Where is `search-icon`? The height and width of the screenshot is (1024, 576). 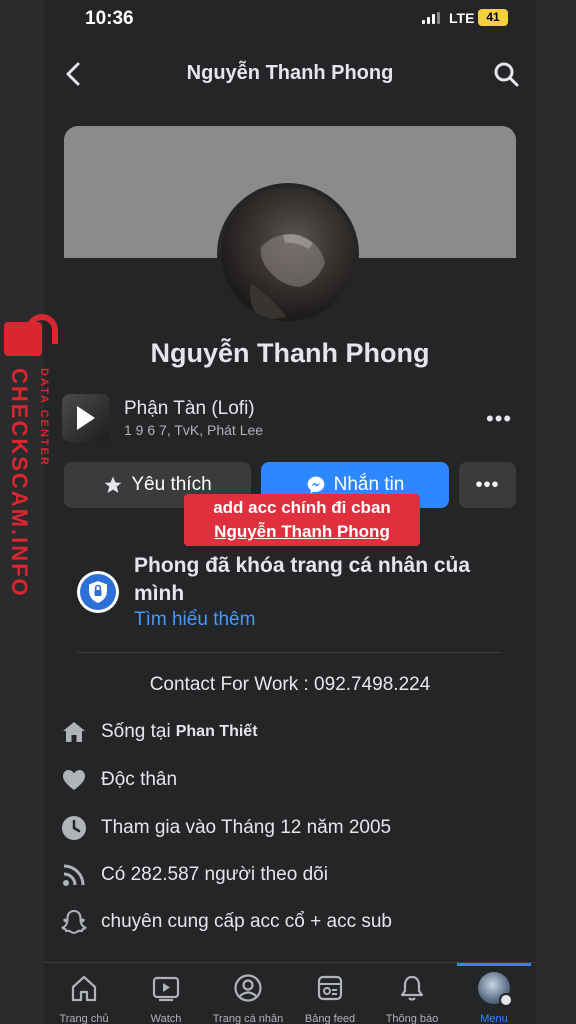
search-icon is located at coordinates (506, 74).